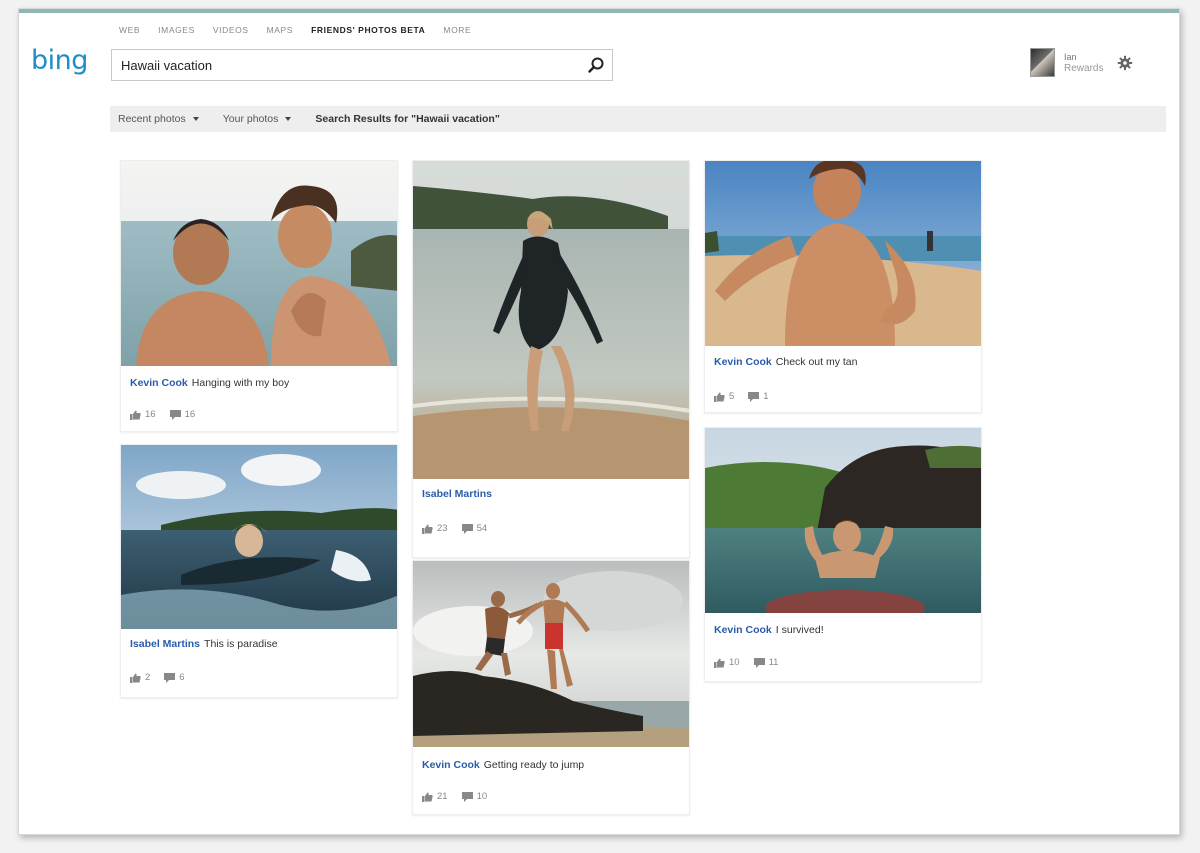 The width and height of the screenshot is (1200, 853). I want to click on photo-caption: Isabel Martins, so click(459, 494).